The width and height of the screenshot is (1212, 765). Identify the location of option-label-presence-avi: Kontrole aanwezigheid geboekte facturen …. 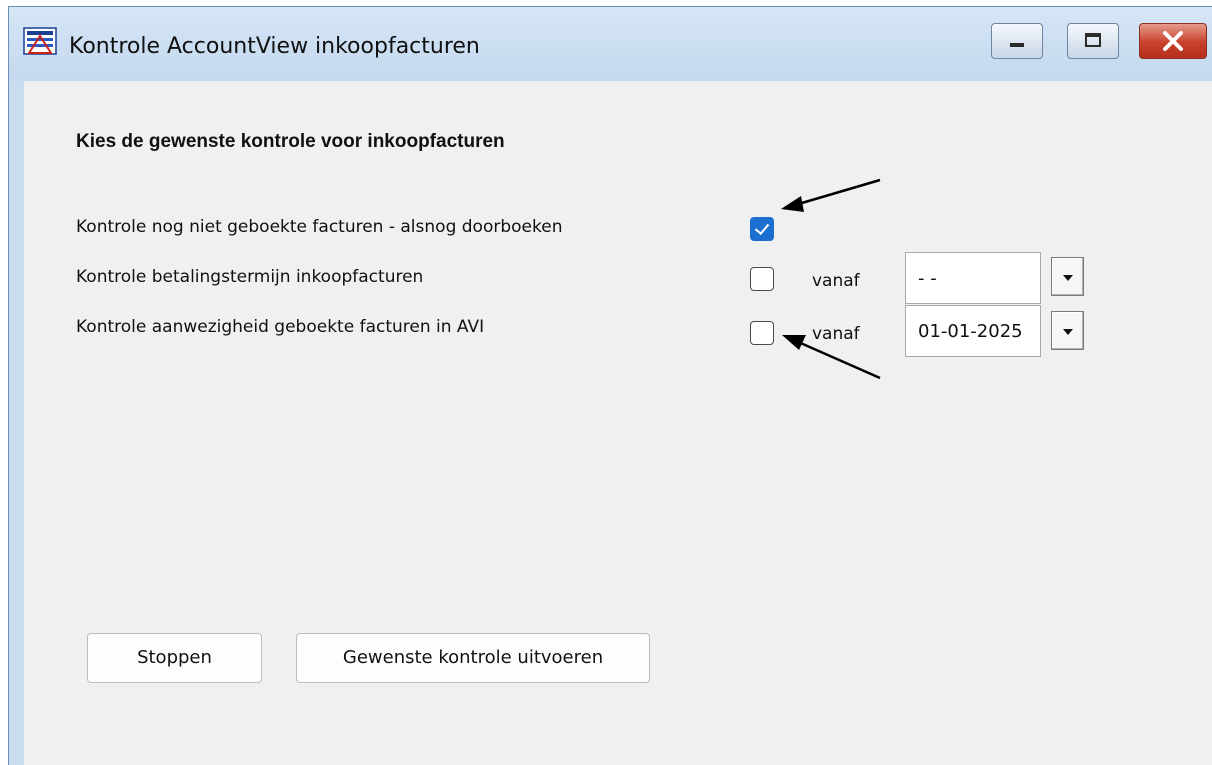
(280, 327).